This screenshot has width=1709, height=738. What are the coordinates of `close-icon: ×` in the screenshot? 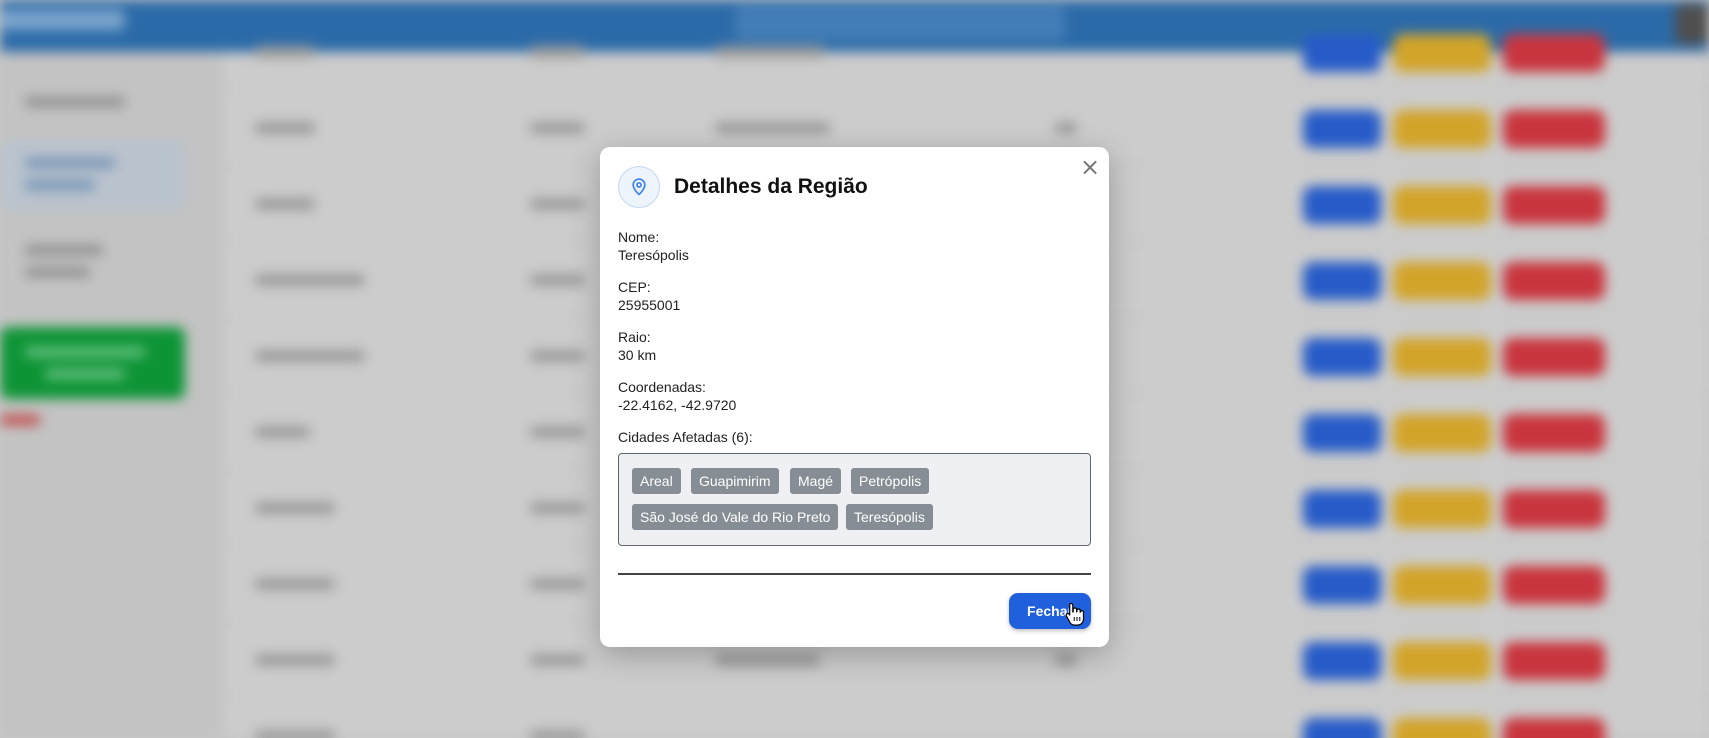 It's located at (1090, 167).